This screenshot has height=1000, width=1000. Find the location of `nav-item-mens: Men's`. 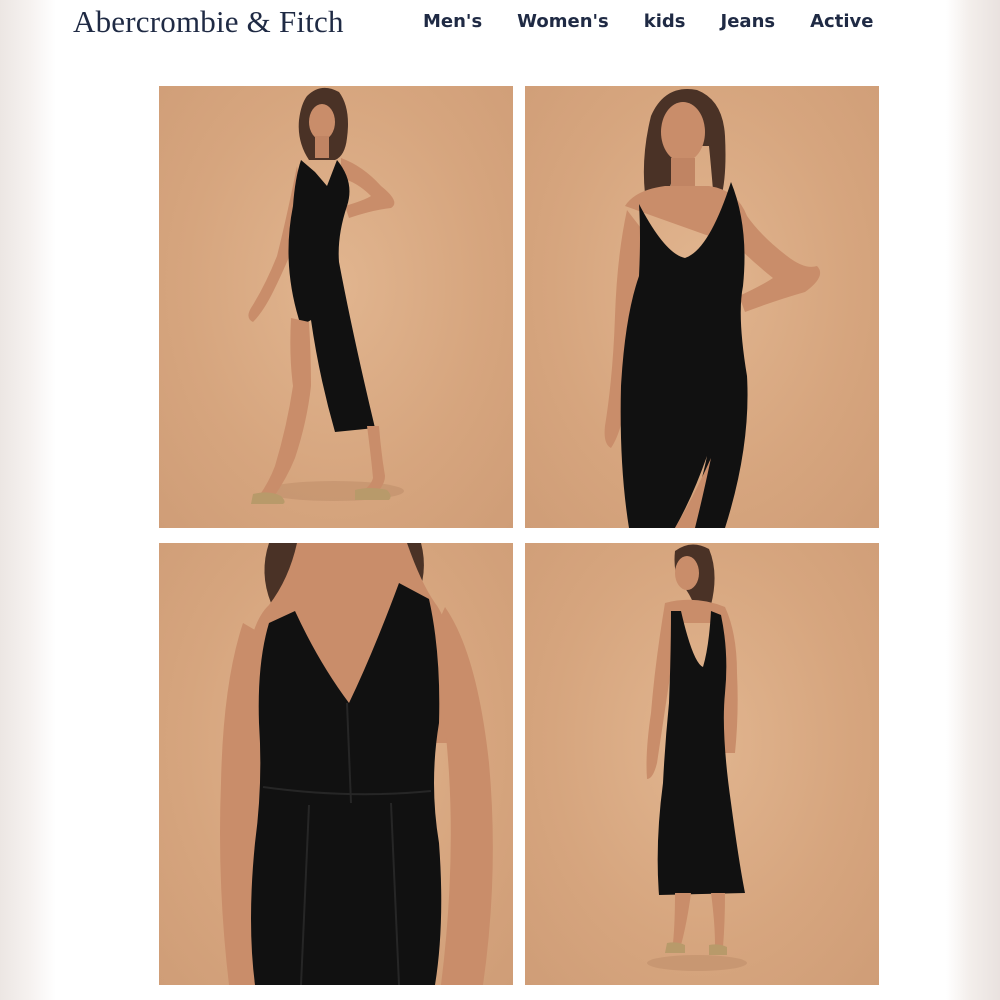

nav-item-mens: Men's is located at coordinates (452, 21).